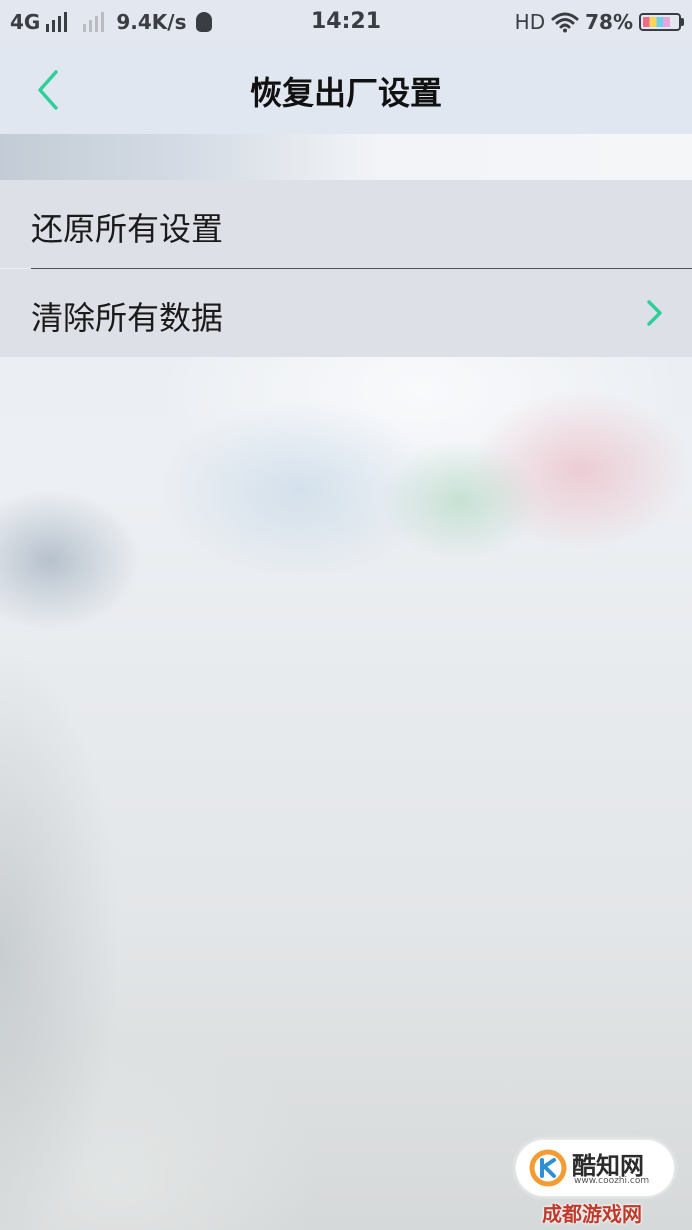 The width and height of the screenshot is (692, 1230). I want to click on settings-menu: 还原所有设置 清除所有数据, so click(346, 268).